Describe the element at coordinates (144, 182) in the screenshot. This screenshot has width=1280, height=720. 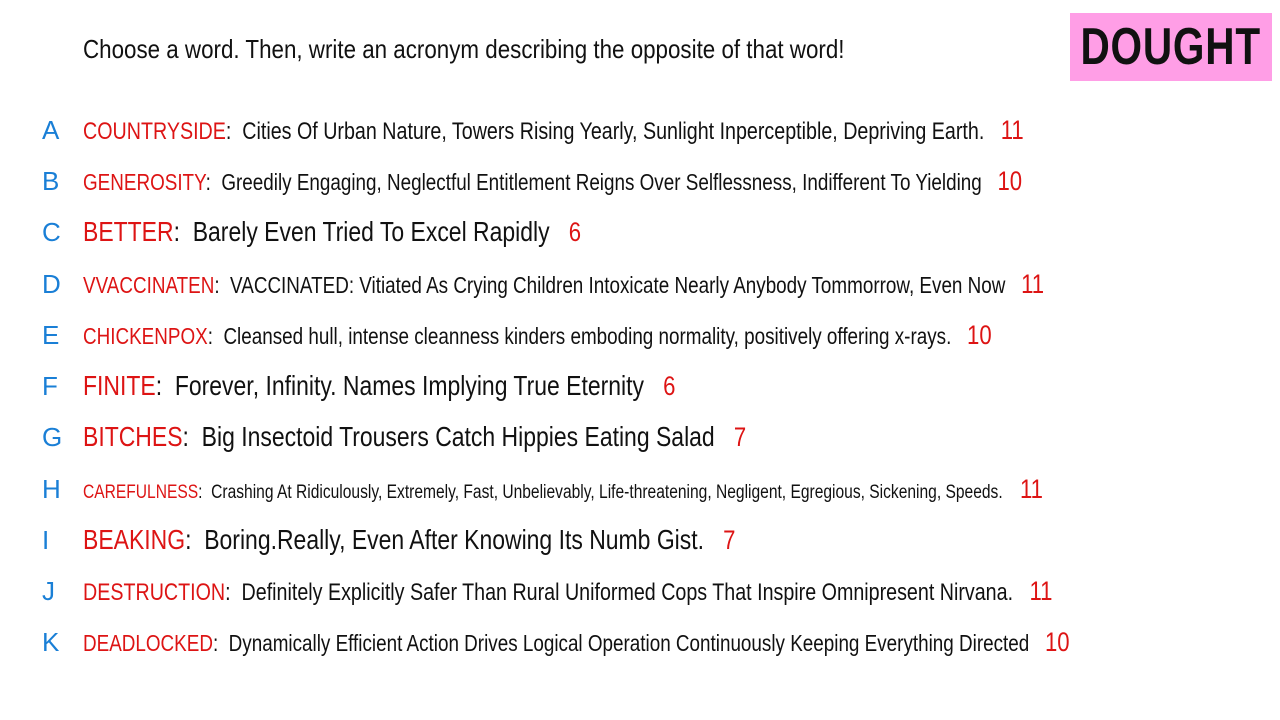
I see `item-word: GENEROSITY` at that location.